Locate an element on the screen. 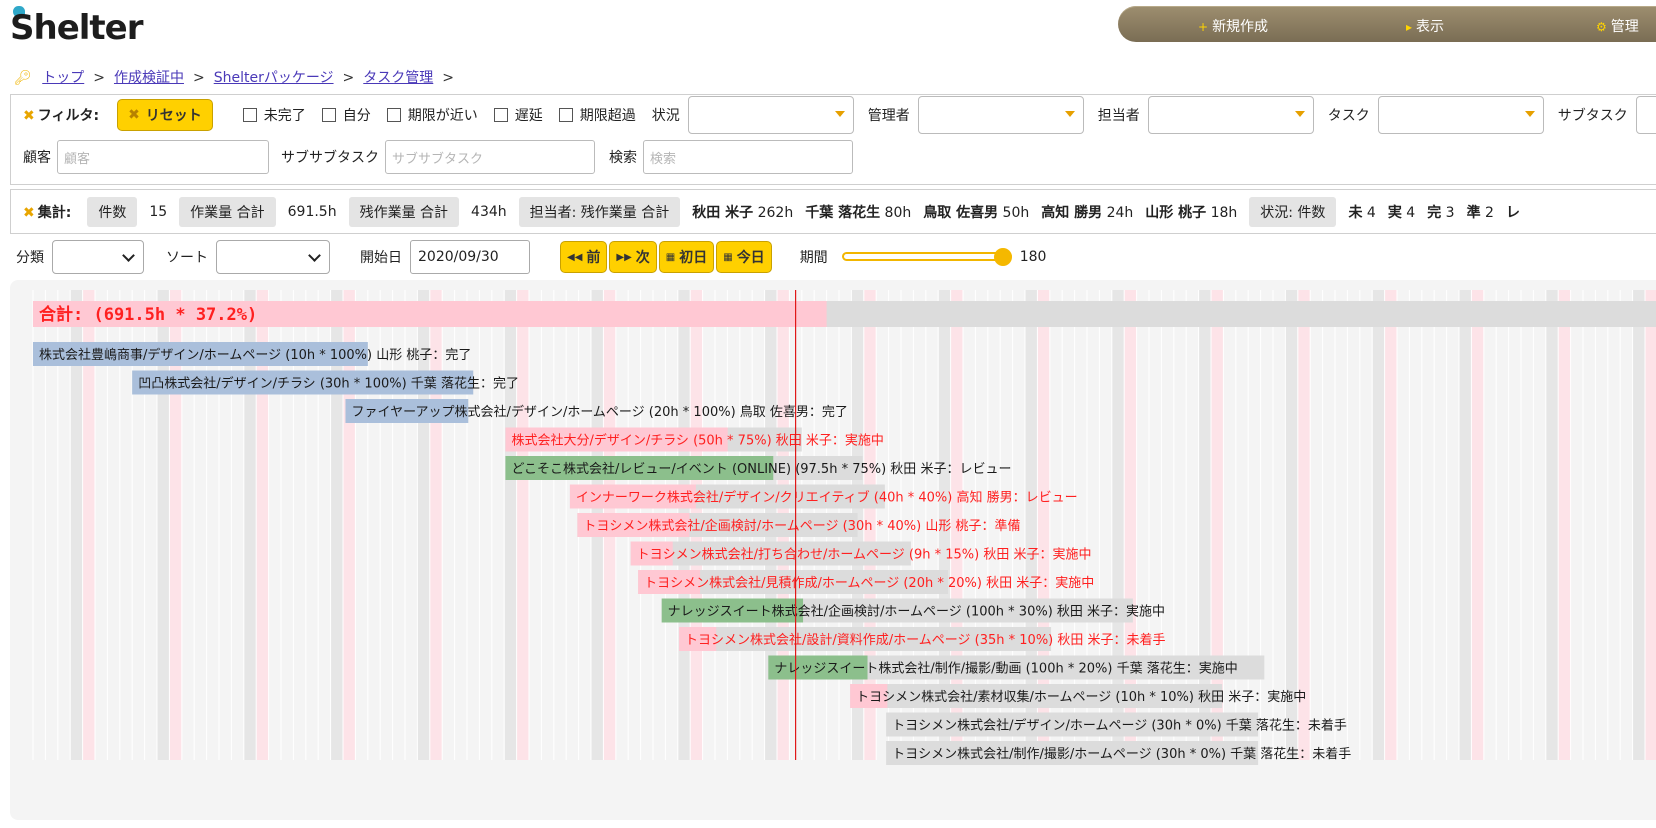 This screenshot has height=828, width=1656. filter-title: ✖ フィルタ: is located at coordinates (61, 116).